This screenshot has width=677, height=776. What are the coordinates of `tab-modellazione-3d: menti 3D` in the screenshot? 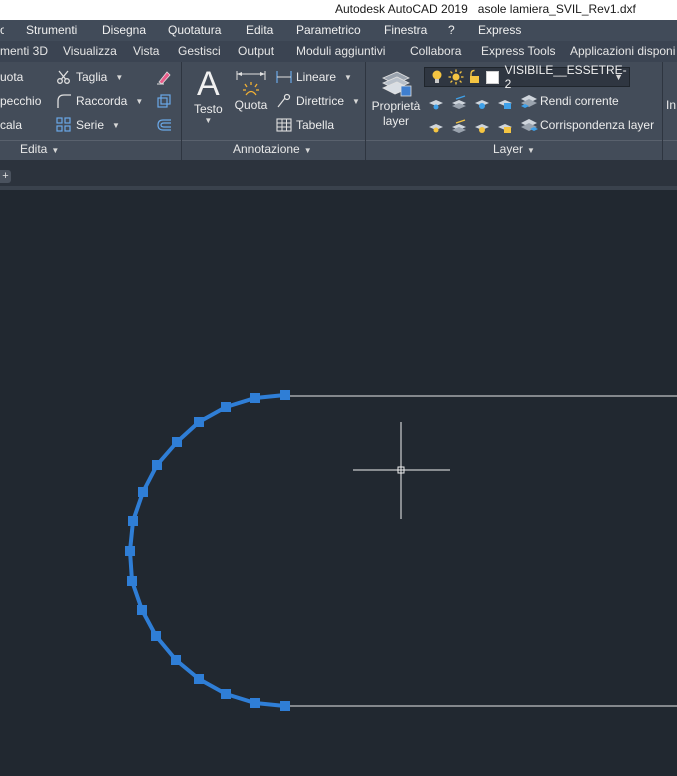 It's located at (24, 51).